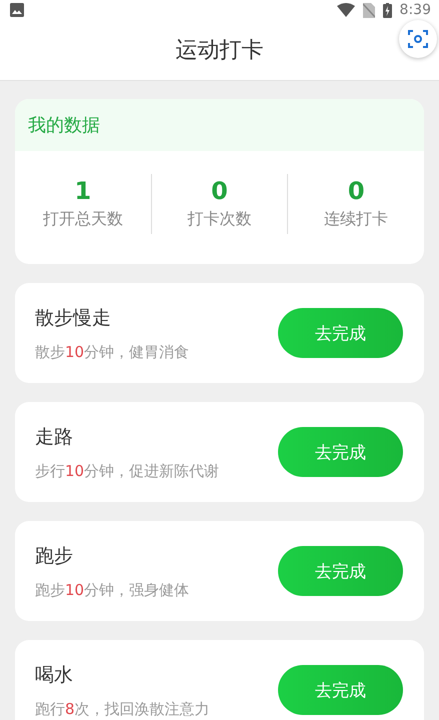  I want to click on task-name: 喝水, so click(54, 675).